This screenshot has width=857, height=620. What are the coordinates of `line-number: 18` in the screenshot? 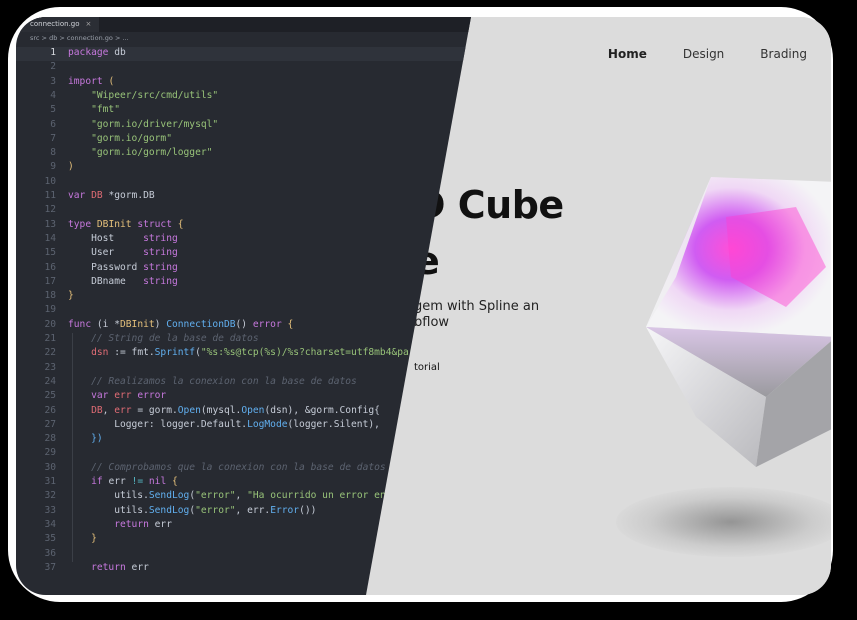 It's located at (50, 296).